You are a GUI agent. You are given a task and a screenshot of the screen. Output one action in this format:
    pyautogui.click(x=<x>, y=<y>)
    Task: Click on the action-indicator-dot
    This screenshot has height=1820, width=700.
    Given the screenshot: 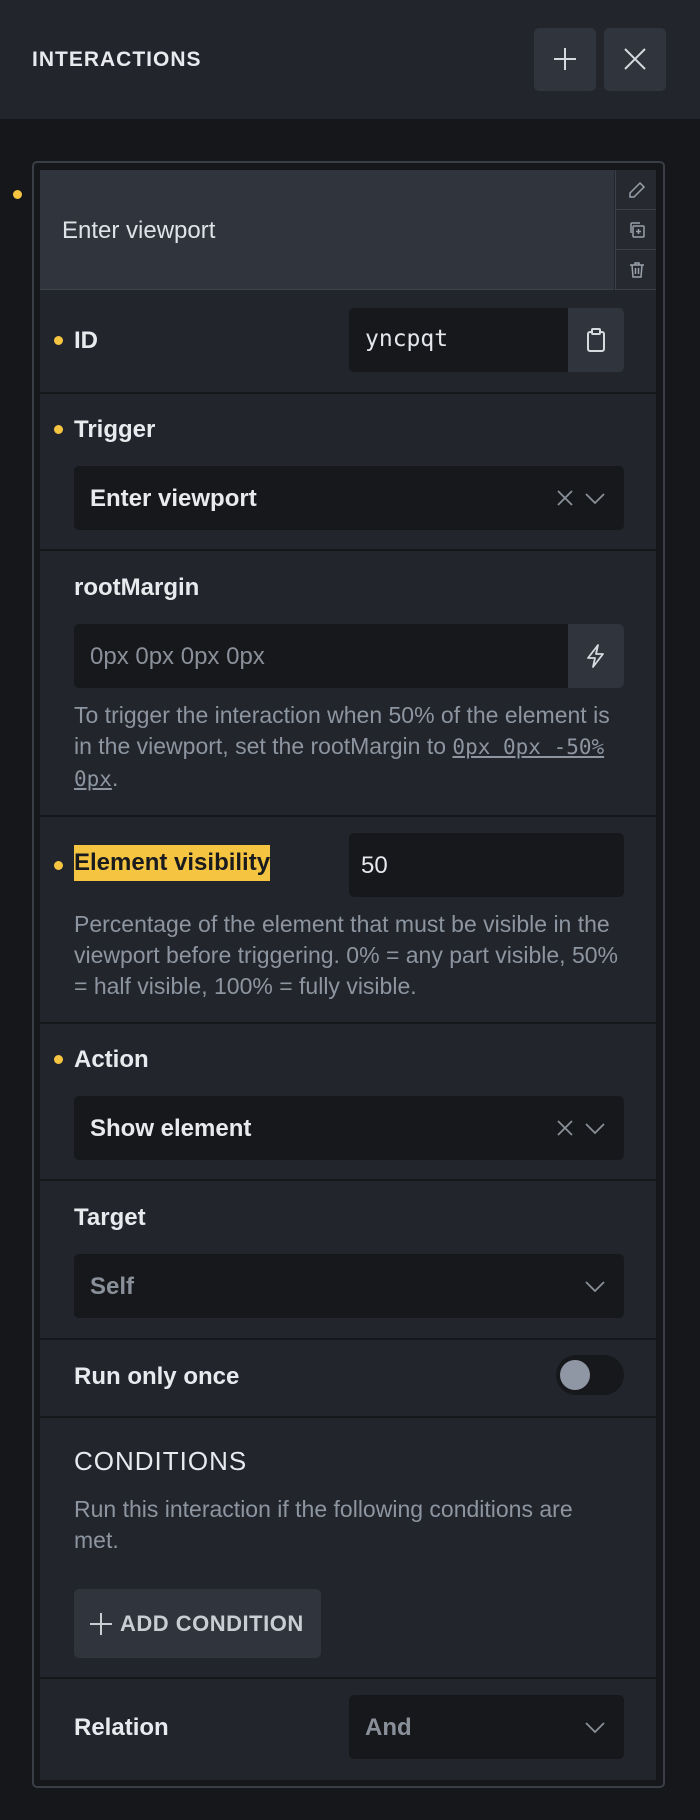 What is the action you would take?
    pyautogui.click(x=58, y=1059)
    